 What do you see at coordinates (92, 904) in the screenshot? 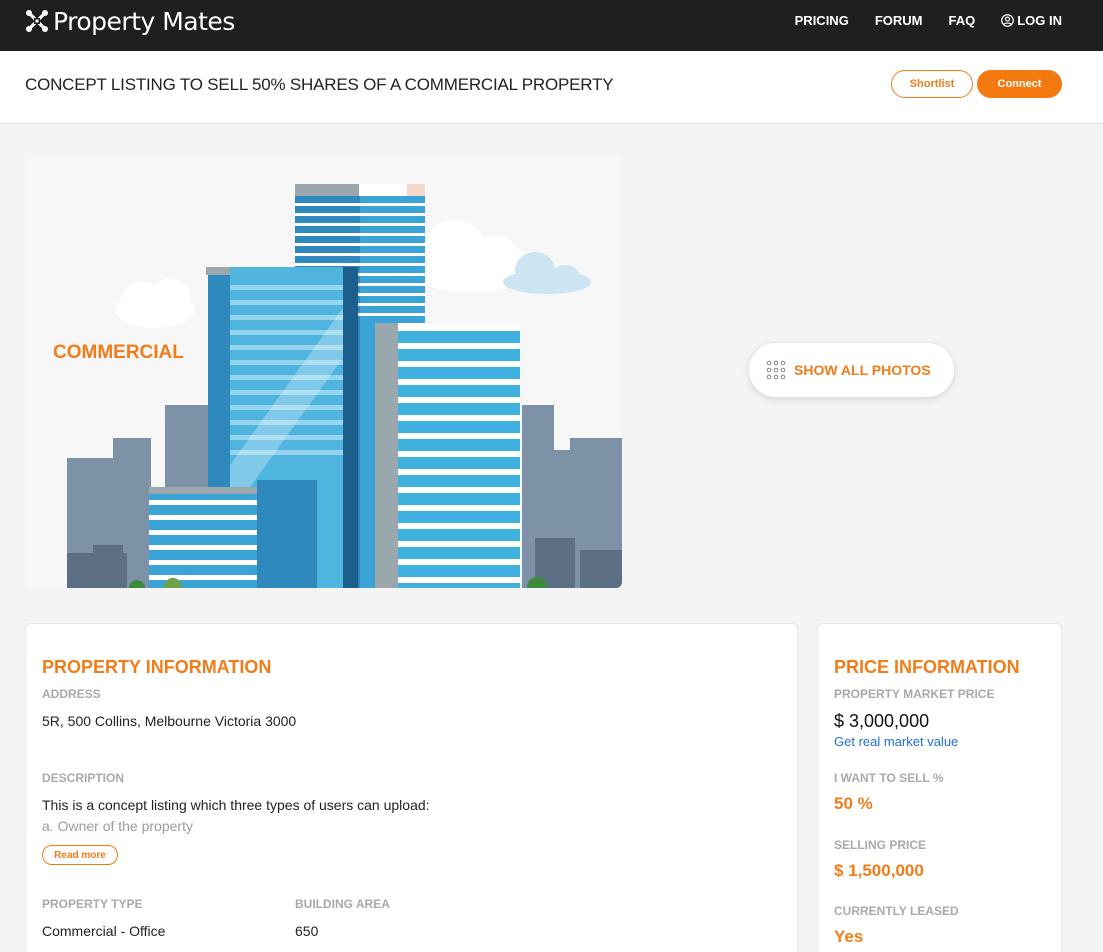
I see `property-type-label: PROPERTY TYPE` at bounding box center [92, 904].